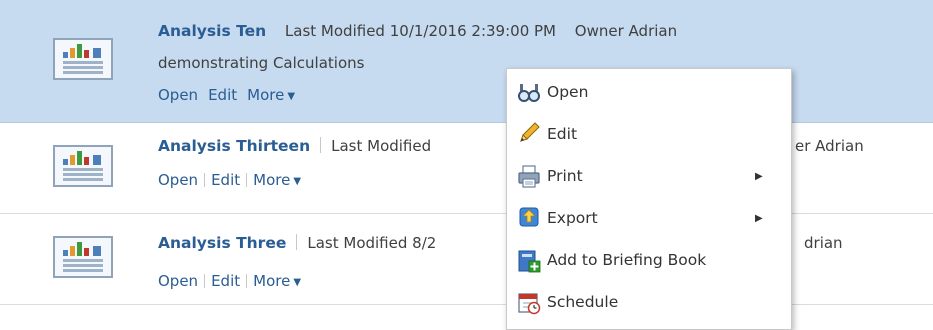  What do you see at coordinates (823, 243) in the screenshot?
I see `owner-partial: drian` at bounding box center [823, 243].